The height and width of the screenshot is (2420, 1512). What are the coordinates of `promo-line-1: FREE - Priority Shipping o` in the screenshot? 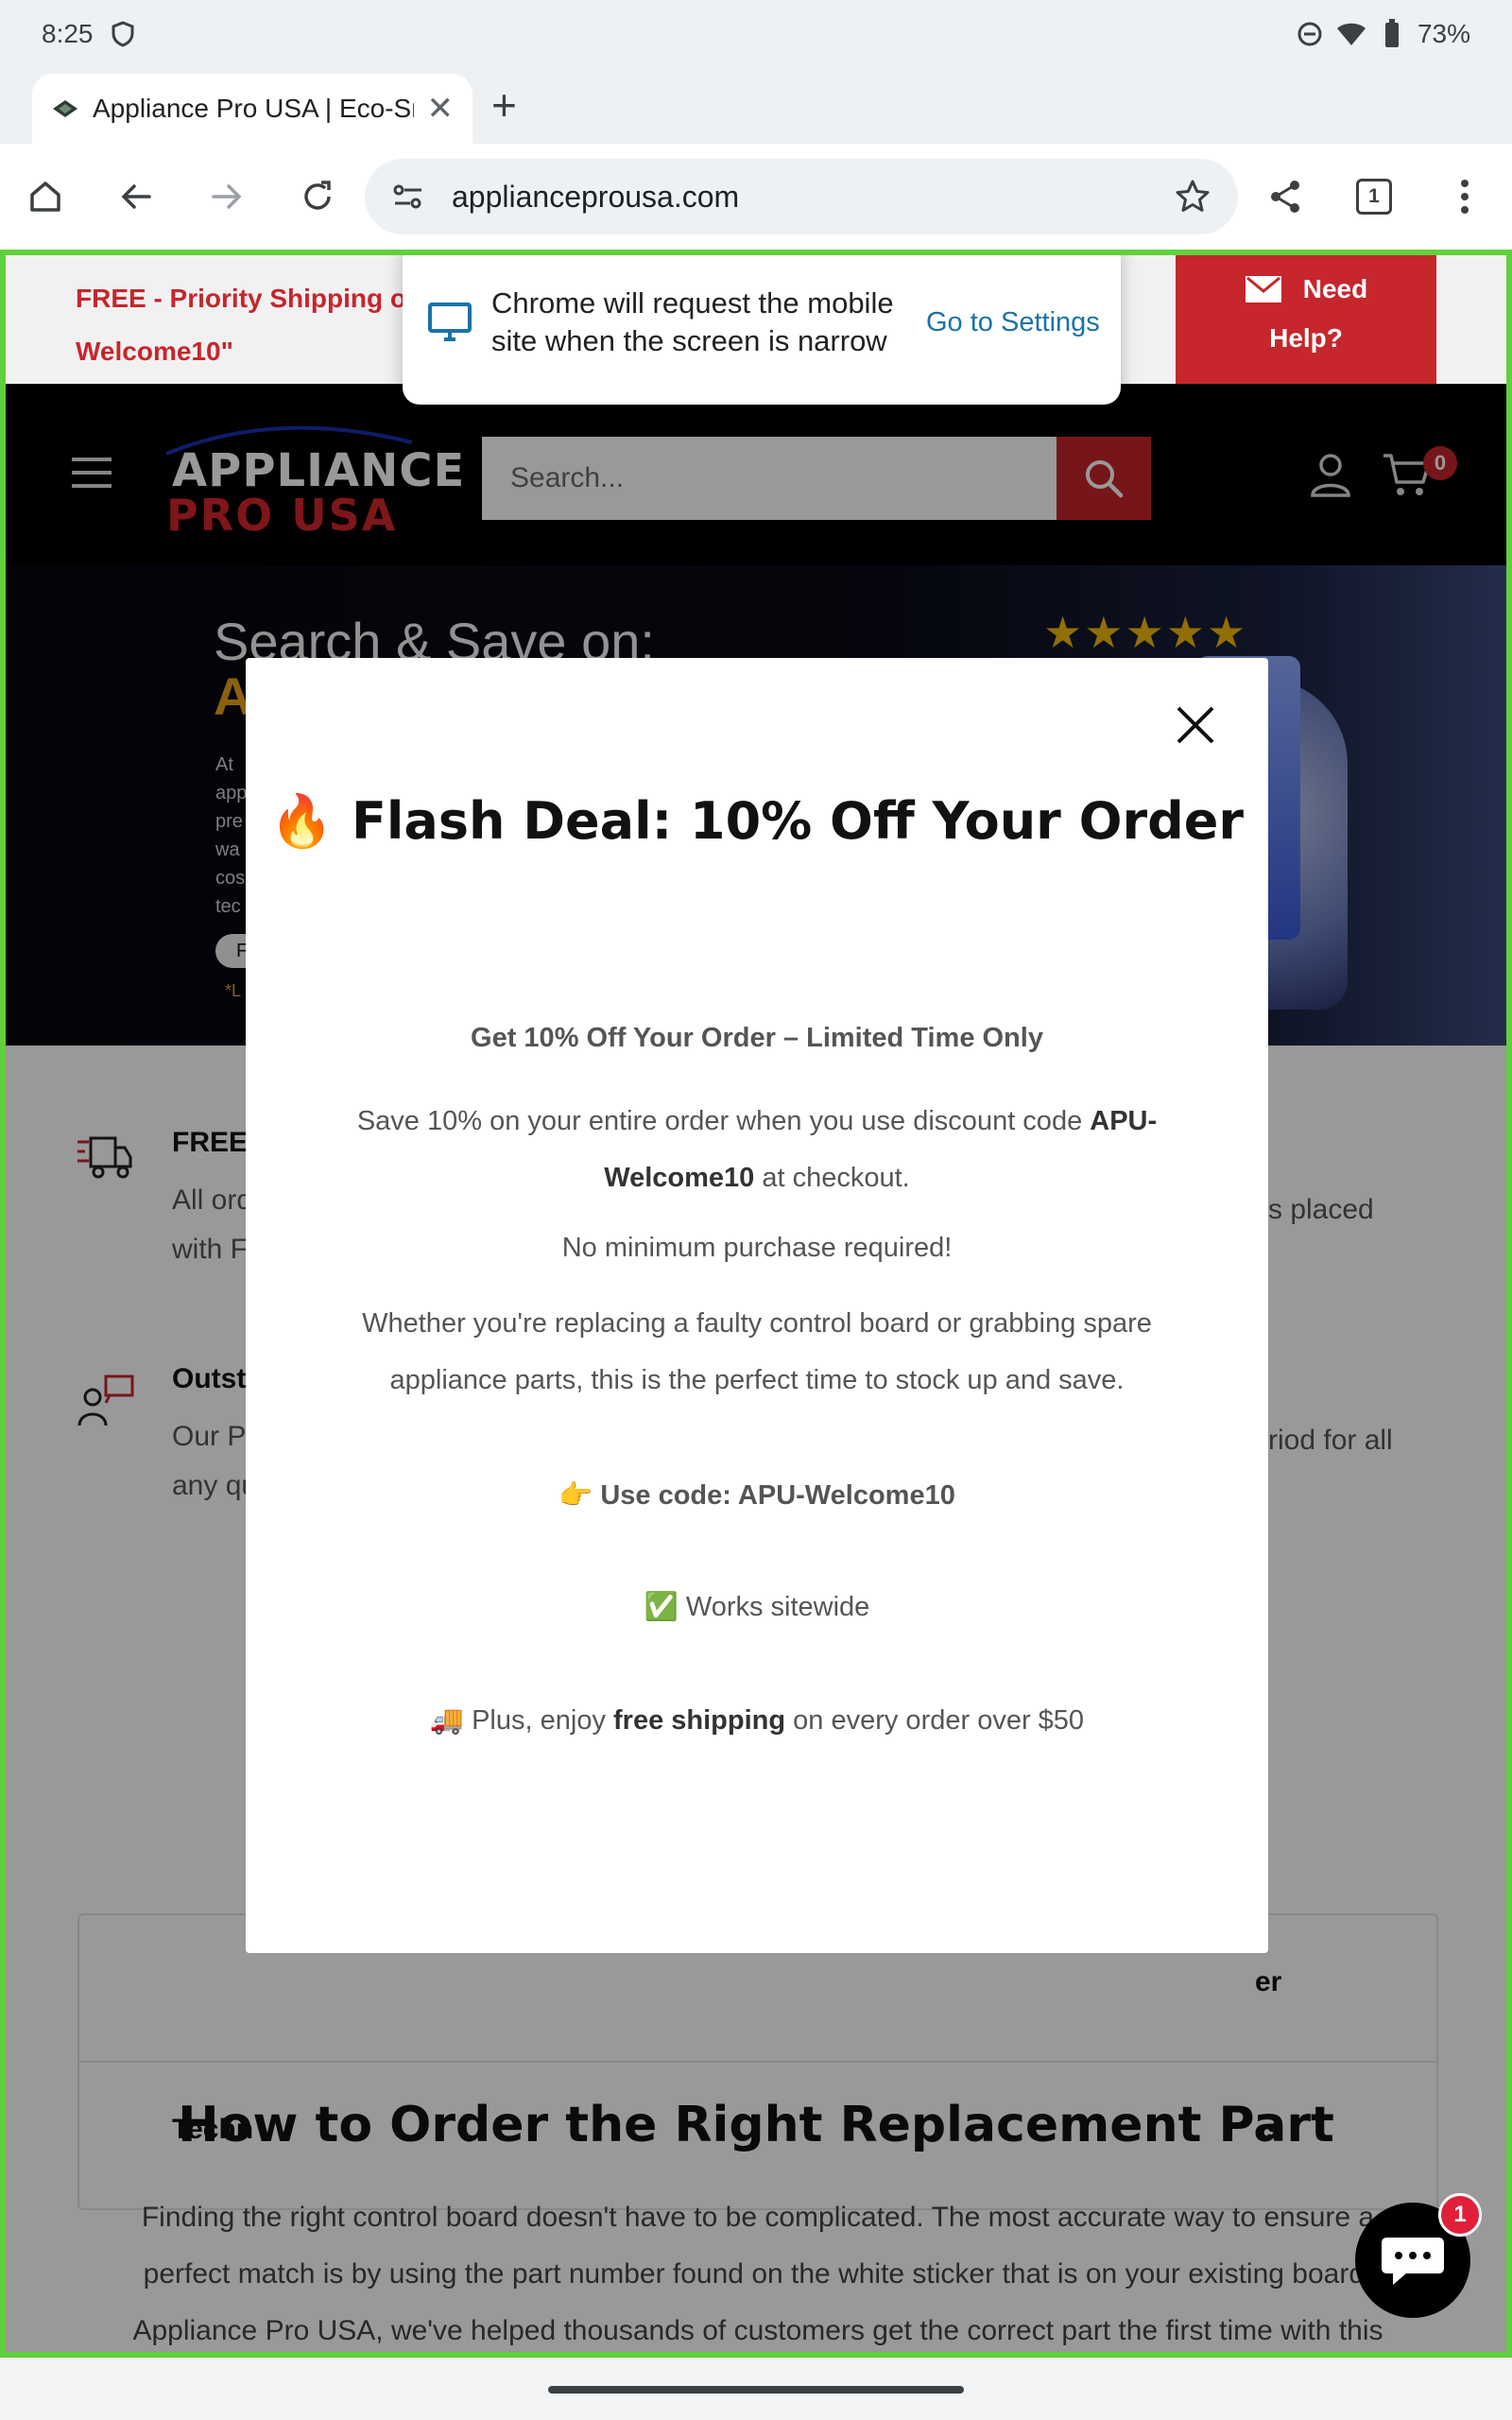 It's located at (241, 298).